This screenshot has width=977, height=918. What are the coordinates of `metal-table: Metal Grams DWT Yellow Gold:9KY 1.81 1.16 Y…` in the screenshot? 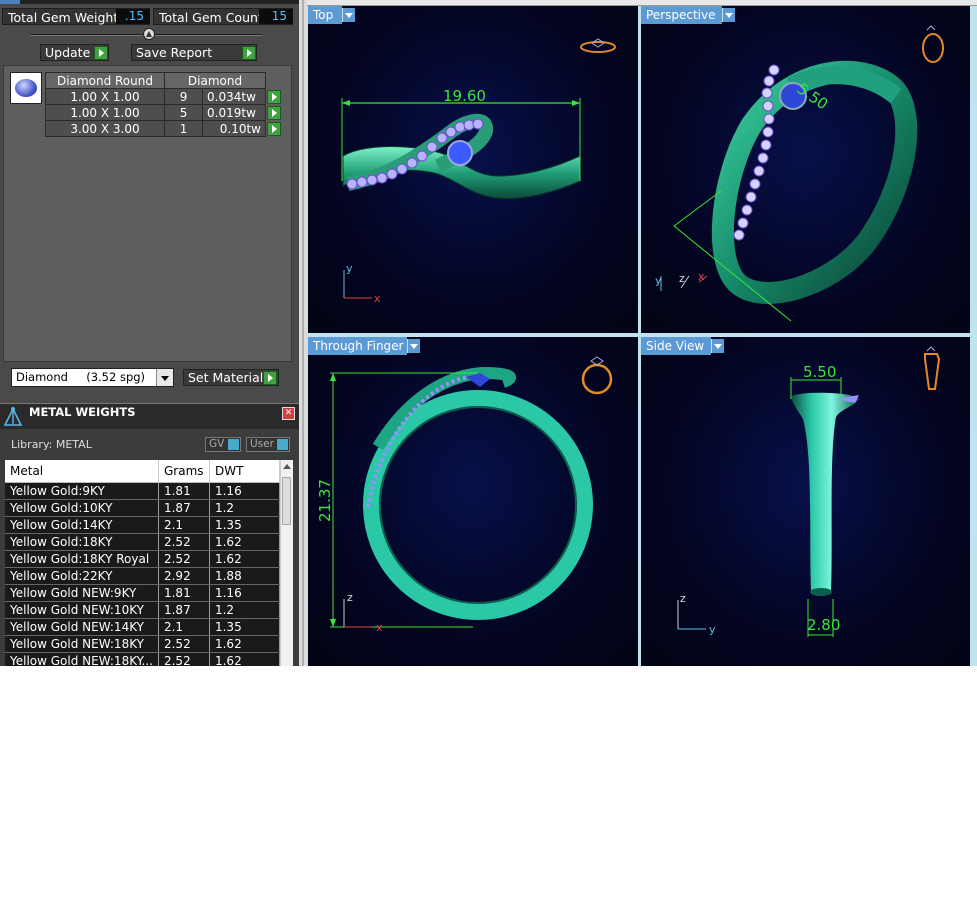 It's located at (142, 563).